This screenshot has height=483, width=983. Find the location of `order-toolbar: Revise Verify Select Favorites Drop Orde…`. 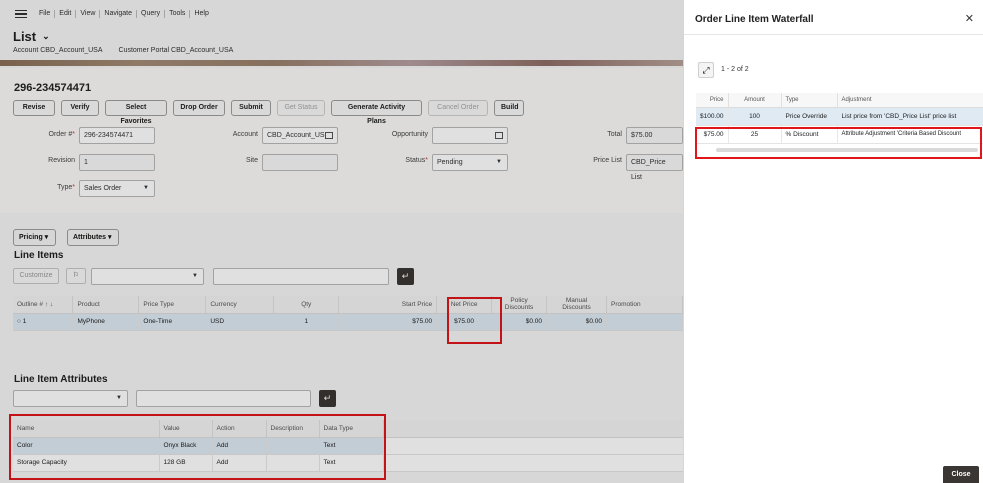

order-toolbar: Revise Verify Select Favorites Drop Orde… is located at coordinates (268, 112).